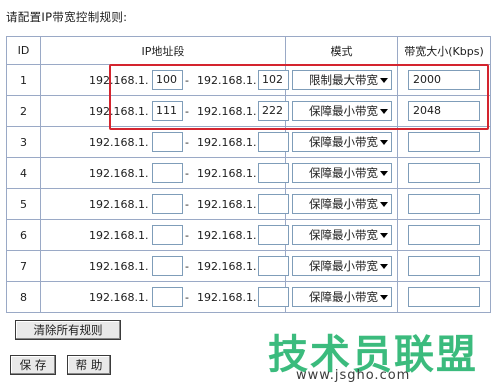 The width and height of the screenshot is (498, 386). What do you see at coordinates (341, 50) in the screenshot?
I see `header-mode: 模式` at bounding box center [341, 50].